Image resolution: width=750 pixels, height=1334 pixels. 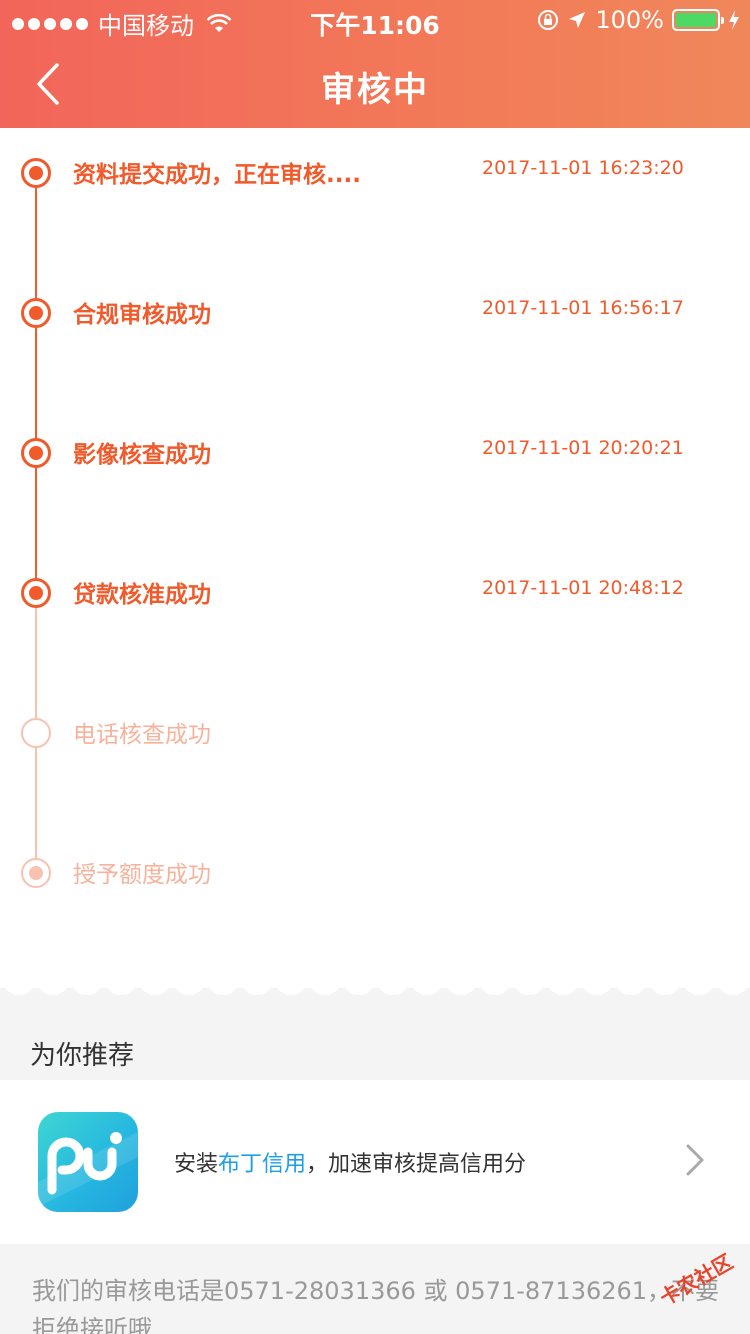 I want to click on battery-percent: 100%, so click(x=629, y=20).